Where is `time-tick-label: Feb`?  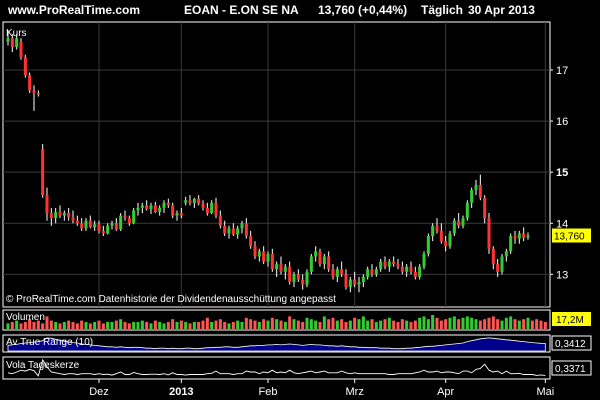
time-tick-label: Feb is located at coordinates (268, 392).